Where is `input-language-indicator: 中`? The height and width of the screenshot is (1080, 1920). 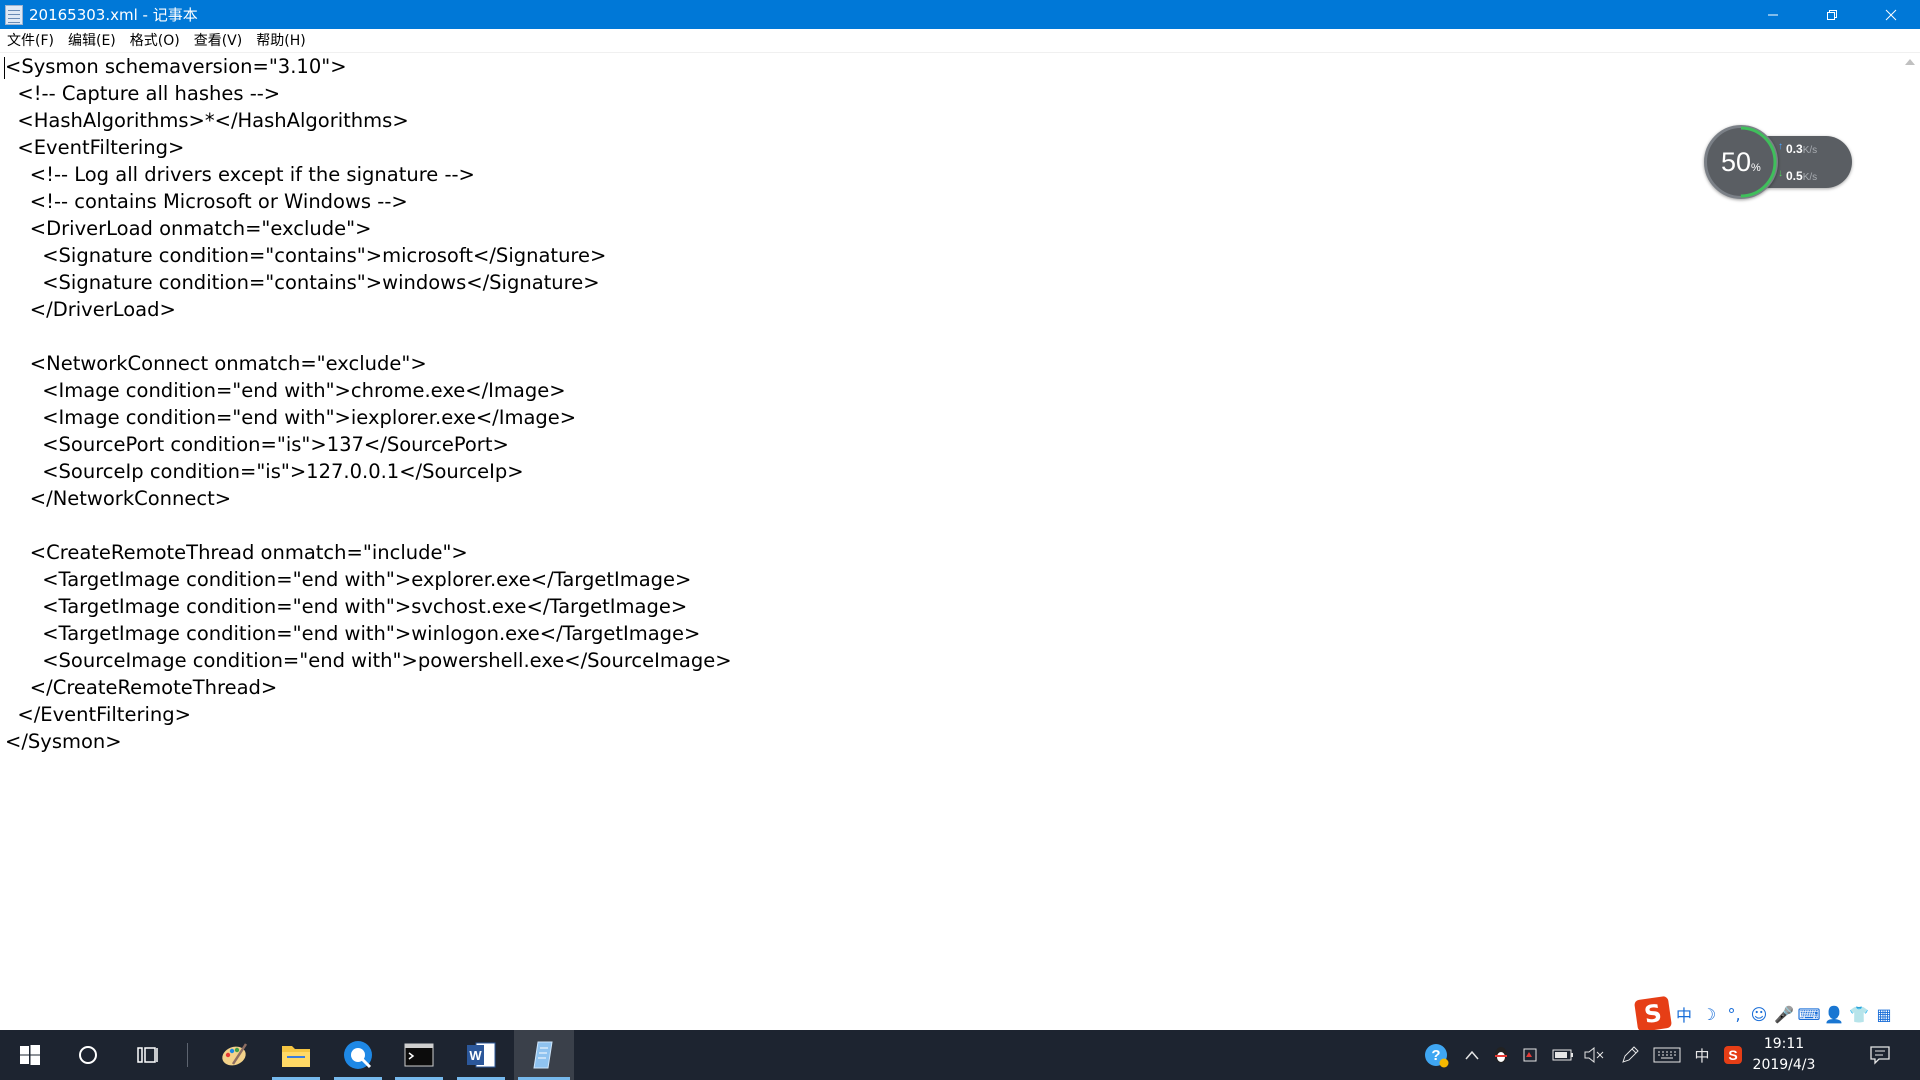
input-language-indicator: 中 is located at coordinates (1702, 1055).